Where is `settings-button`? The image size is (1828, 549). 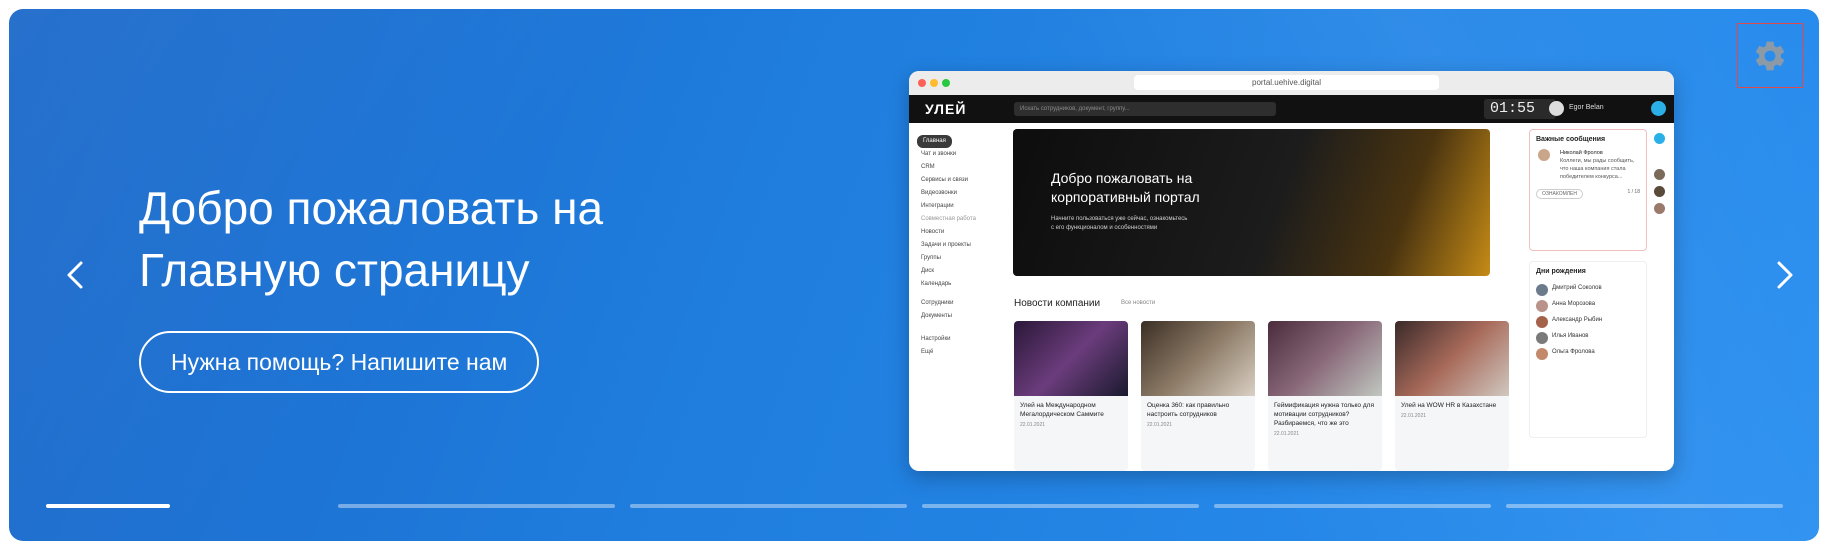
settings-button is located at coordinates (1770, 55).